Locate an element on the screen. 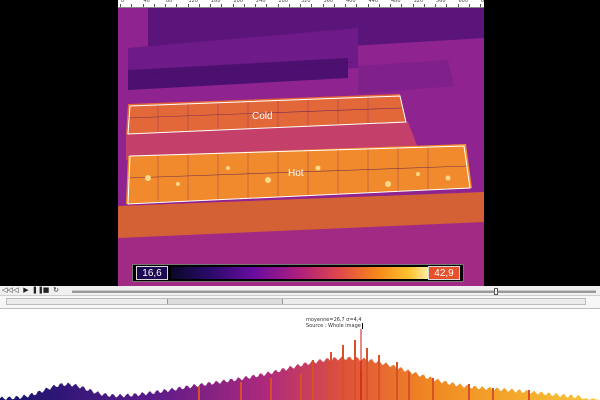 The height and width of the screenshot is (400, 600). source-value: Whole image is located at coordinates (345, 326).